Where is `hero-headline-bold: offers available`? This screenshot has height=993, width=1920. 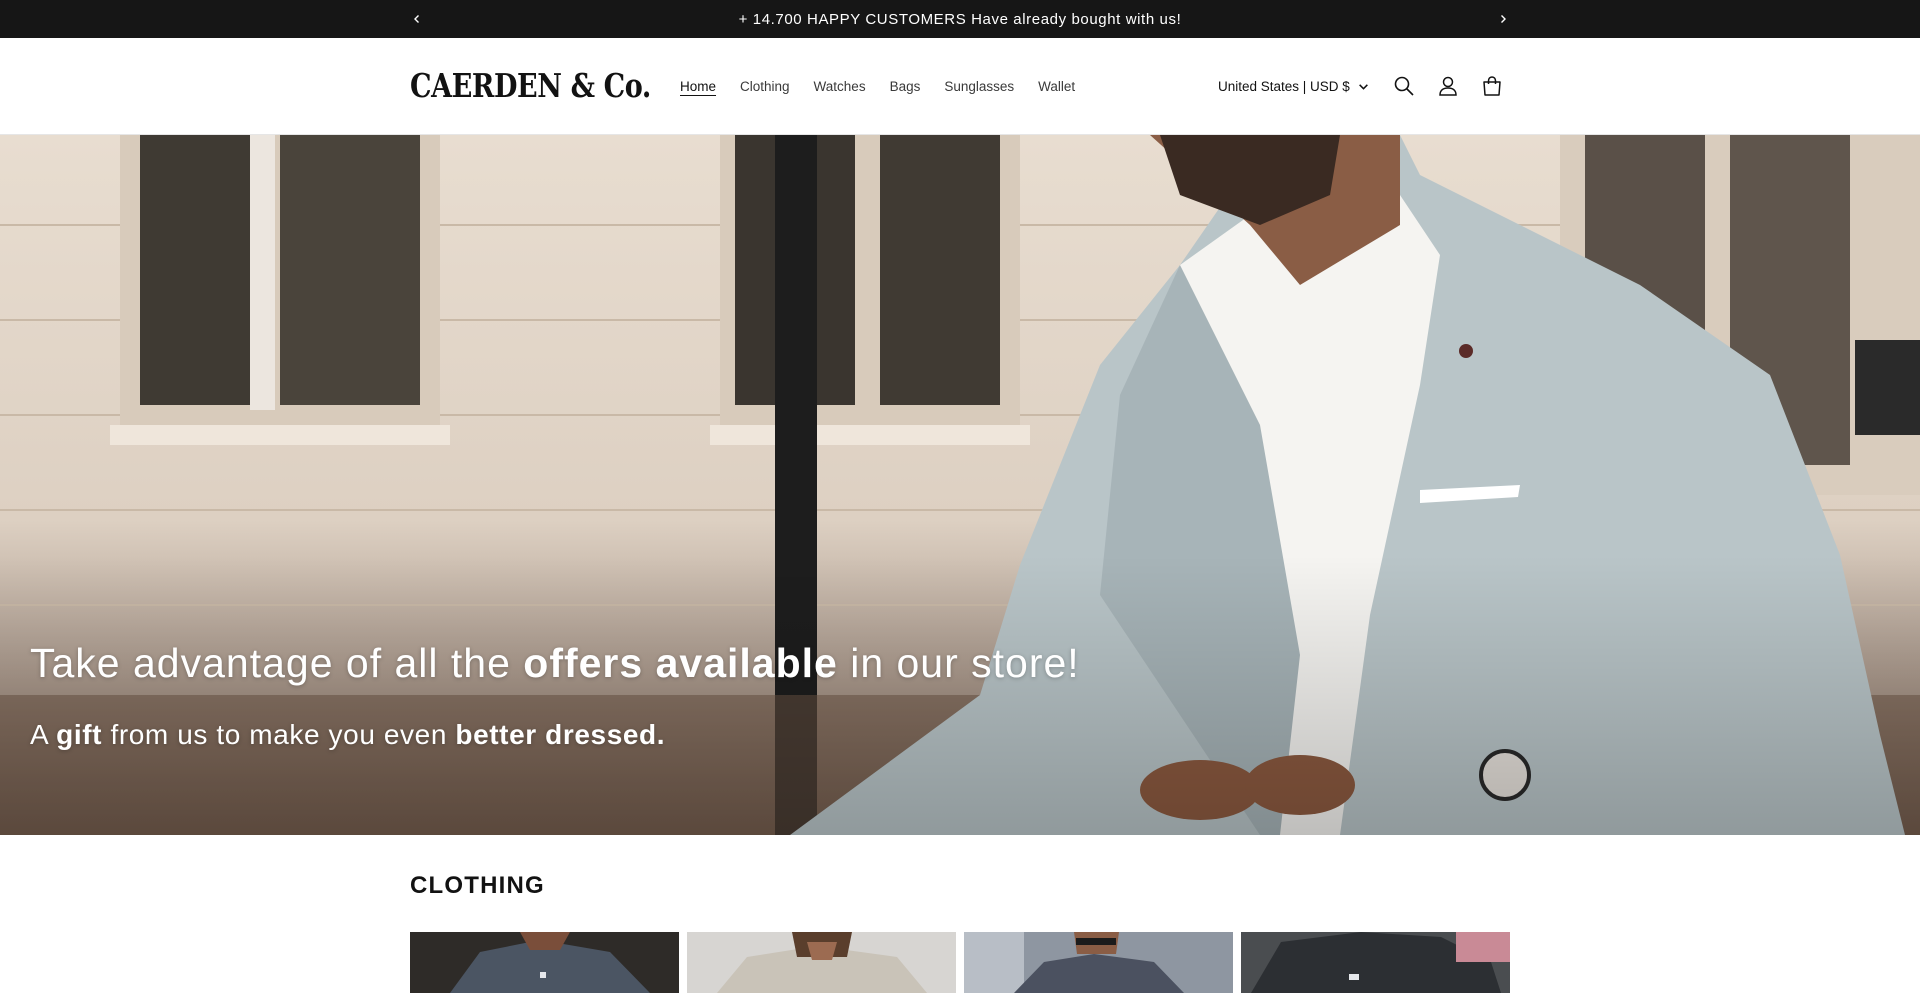 hero-headline-bold: offers available is located at coordinates (680, 663).